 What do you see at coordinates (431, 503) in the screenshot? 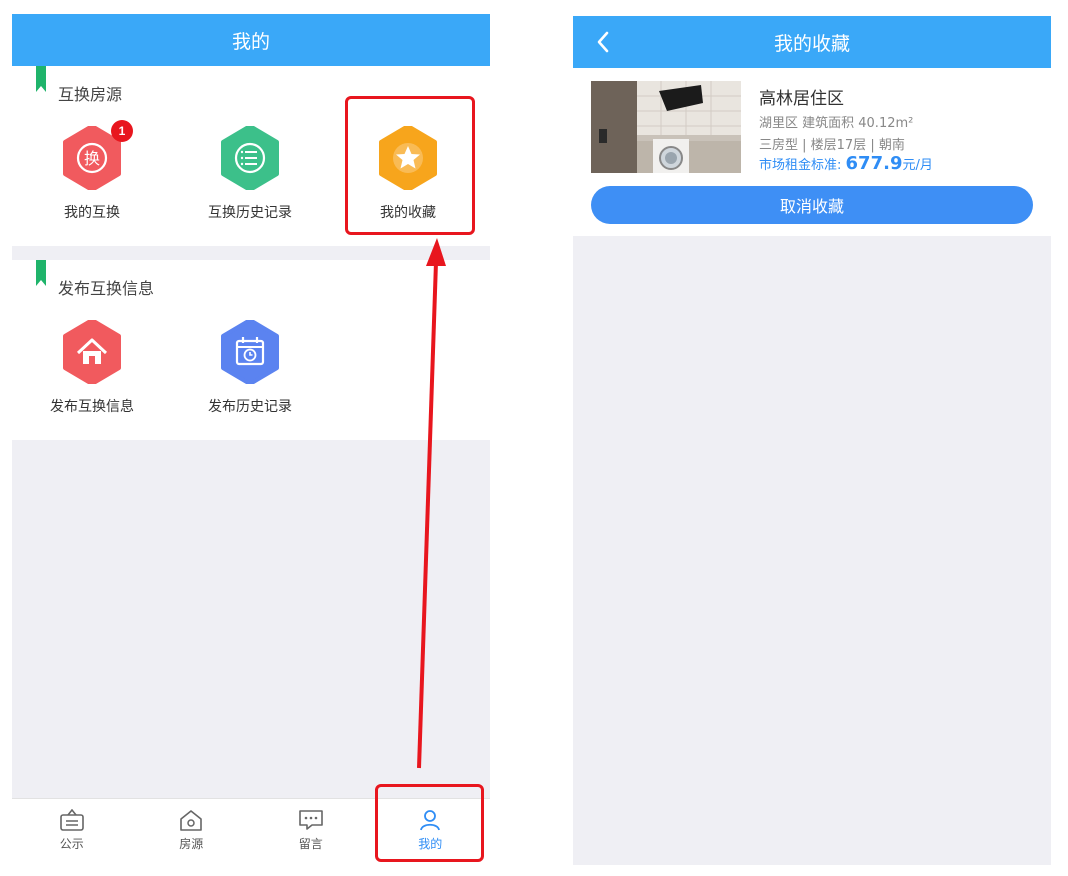
I see `guide-arrow-icon` at bounding box center [431, 503].